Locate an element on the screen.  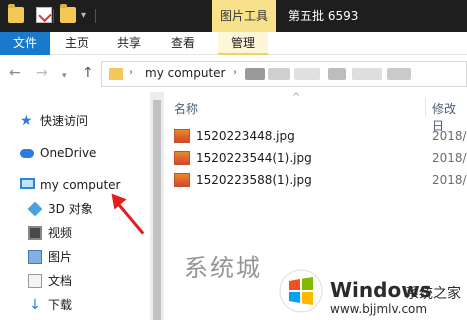
video-icon is located at coordinates (35, 233).